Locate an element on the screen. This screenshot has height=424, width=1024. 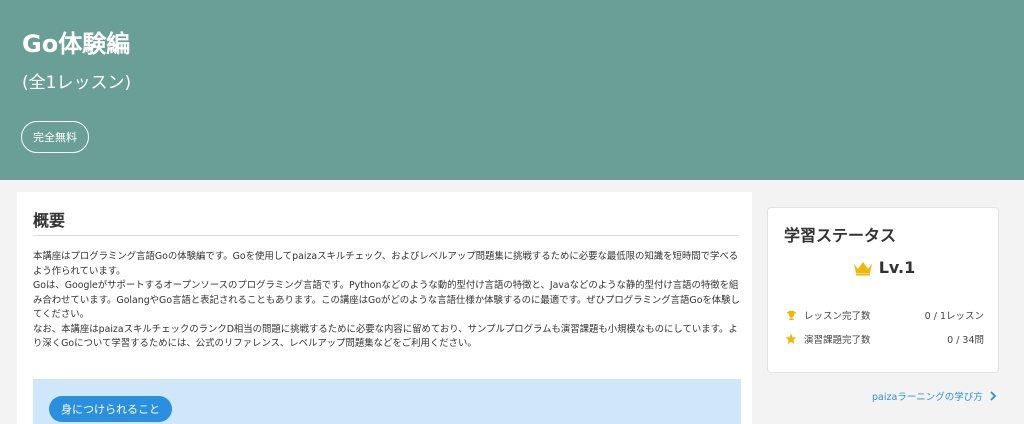
overview-title: 概要 is located at coordinates (49, 220).